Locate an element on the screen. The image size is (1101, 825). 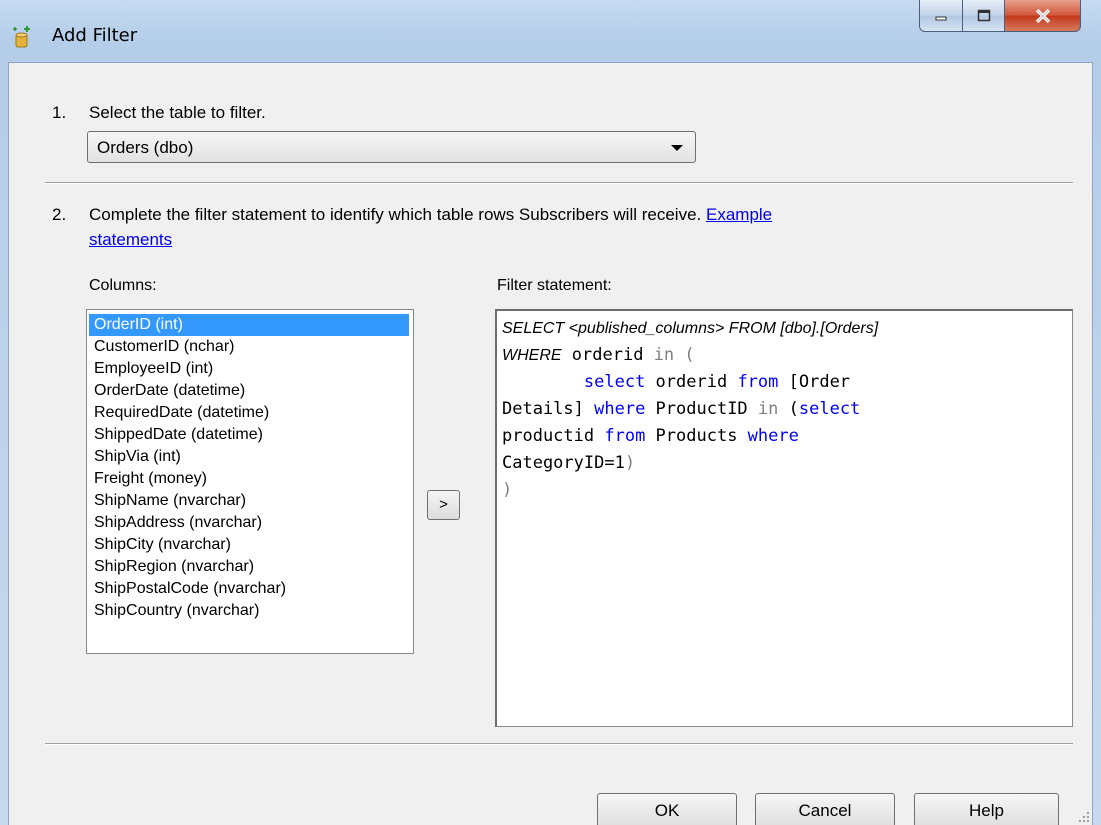
example-statements-link-text: statements is located at coordinates (130, 239).